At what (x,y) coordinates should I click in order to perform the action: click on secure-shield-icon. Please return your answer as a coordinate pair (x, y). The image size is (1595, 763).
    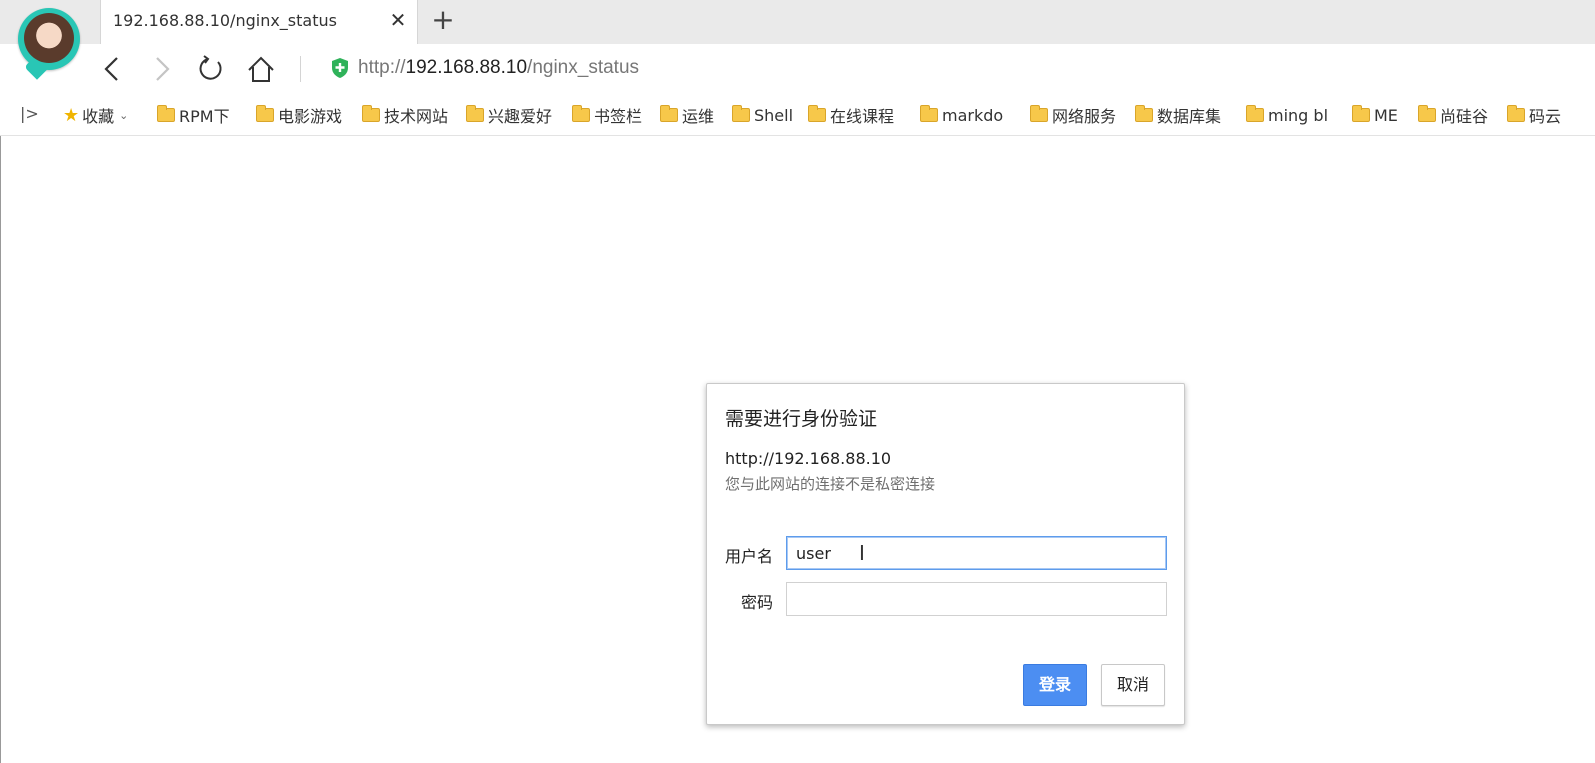
    Looking at the image, I should click on (340, 68).